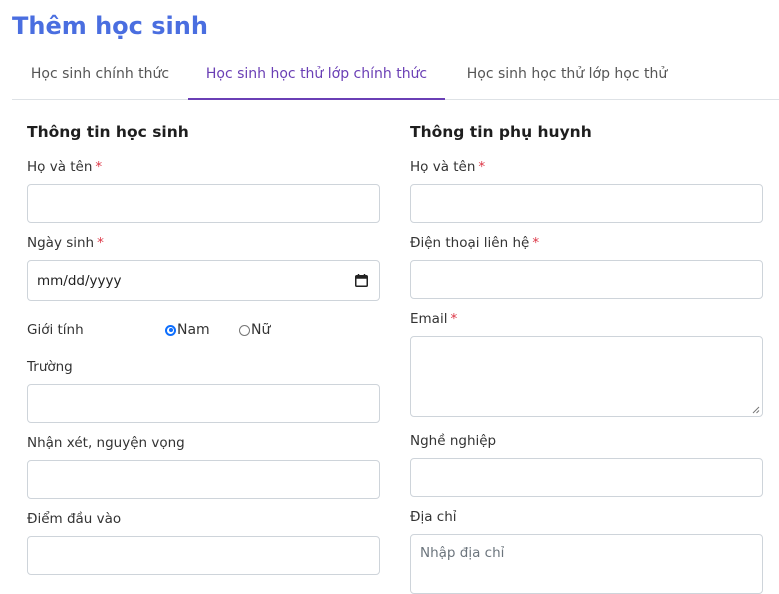 This screenshot has width=779, height=594. What do you see at coordinates (501, 132) in the screenshot?
I see `parent-section-title: Thông tin phụ huynh` at bounding box center [501, 132].